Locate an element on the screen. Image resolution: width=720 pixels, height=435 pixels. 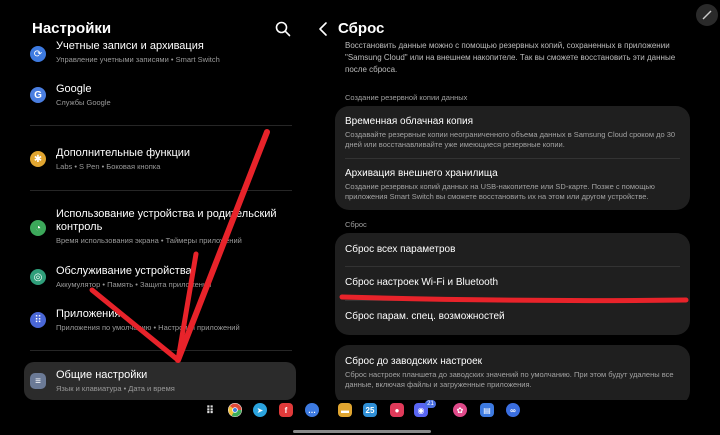
item-subtitle: Labs • S Pen • Боковая кнопка is located at coordinates (108, 166).